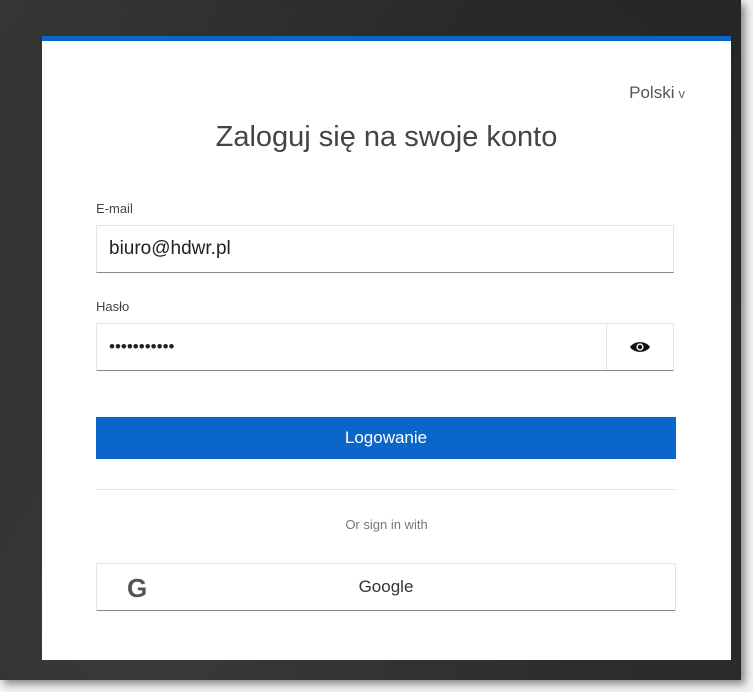 The height and width of the screenshot is (692, 753). I want to click on page-title: Zaloguj się na swoje konto, so click(386, 137).